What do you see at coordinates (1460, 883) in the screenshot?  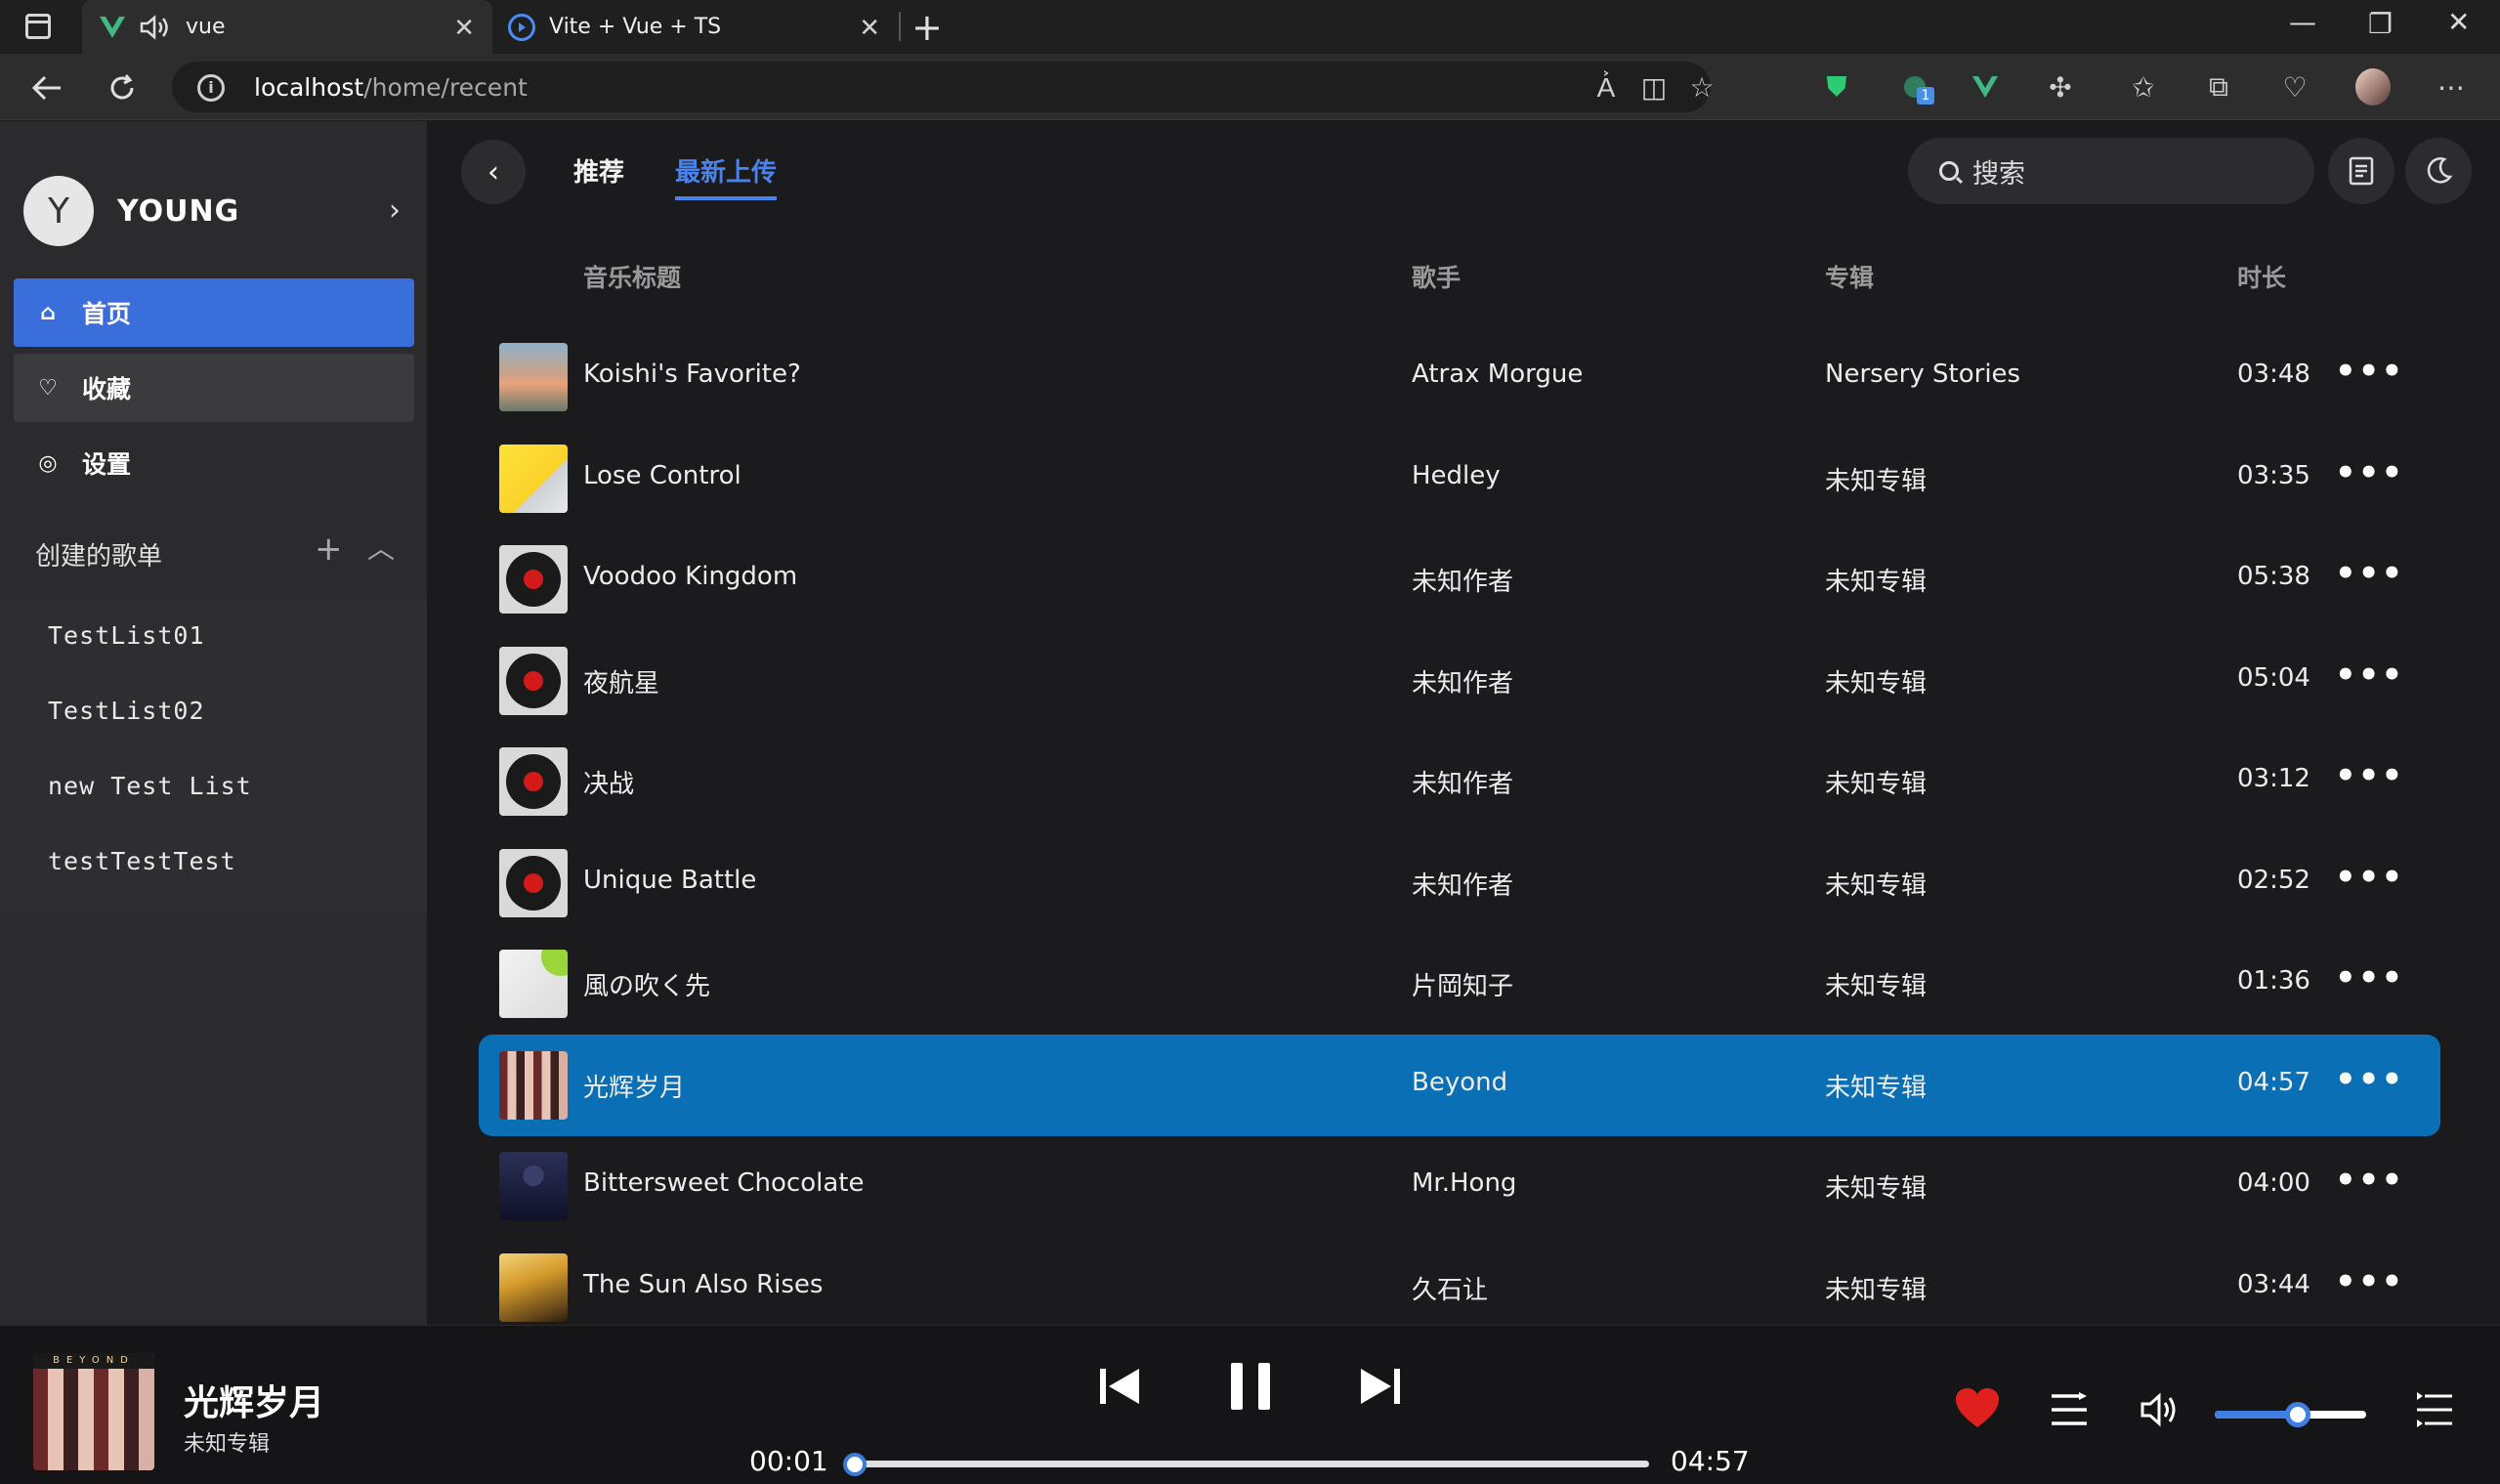 I see `song-row: Unique Battle 未知作者 未知专辑 02:52 •••` at bounding box center [1460, 883].